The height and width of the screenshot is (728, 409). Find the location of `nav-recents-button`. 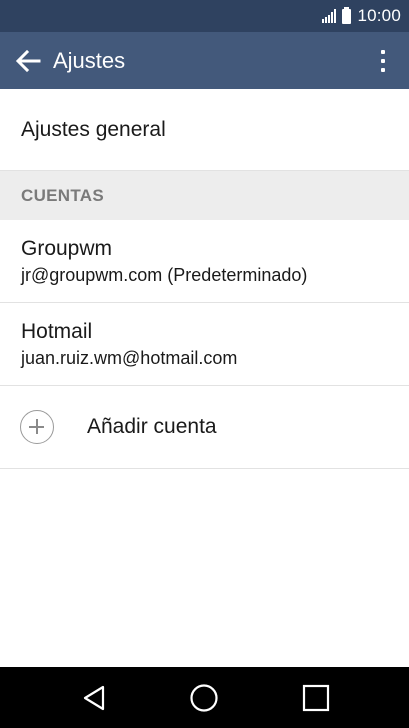

nav-recents-button is located at coordinates (316, 697).